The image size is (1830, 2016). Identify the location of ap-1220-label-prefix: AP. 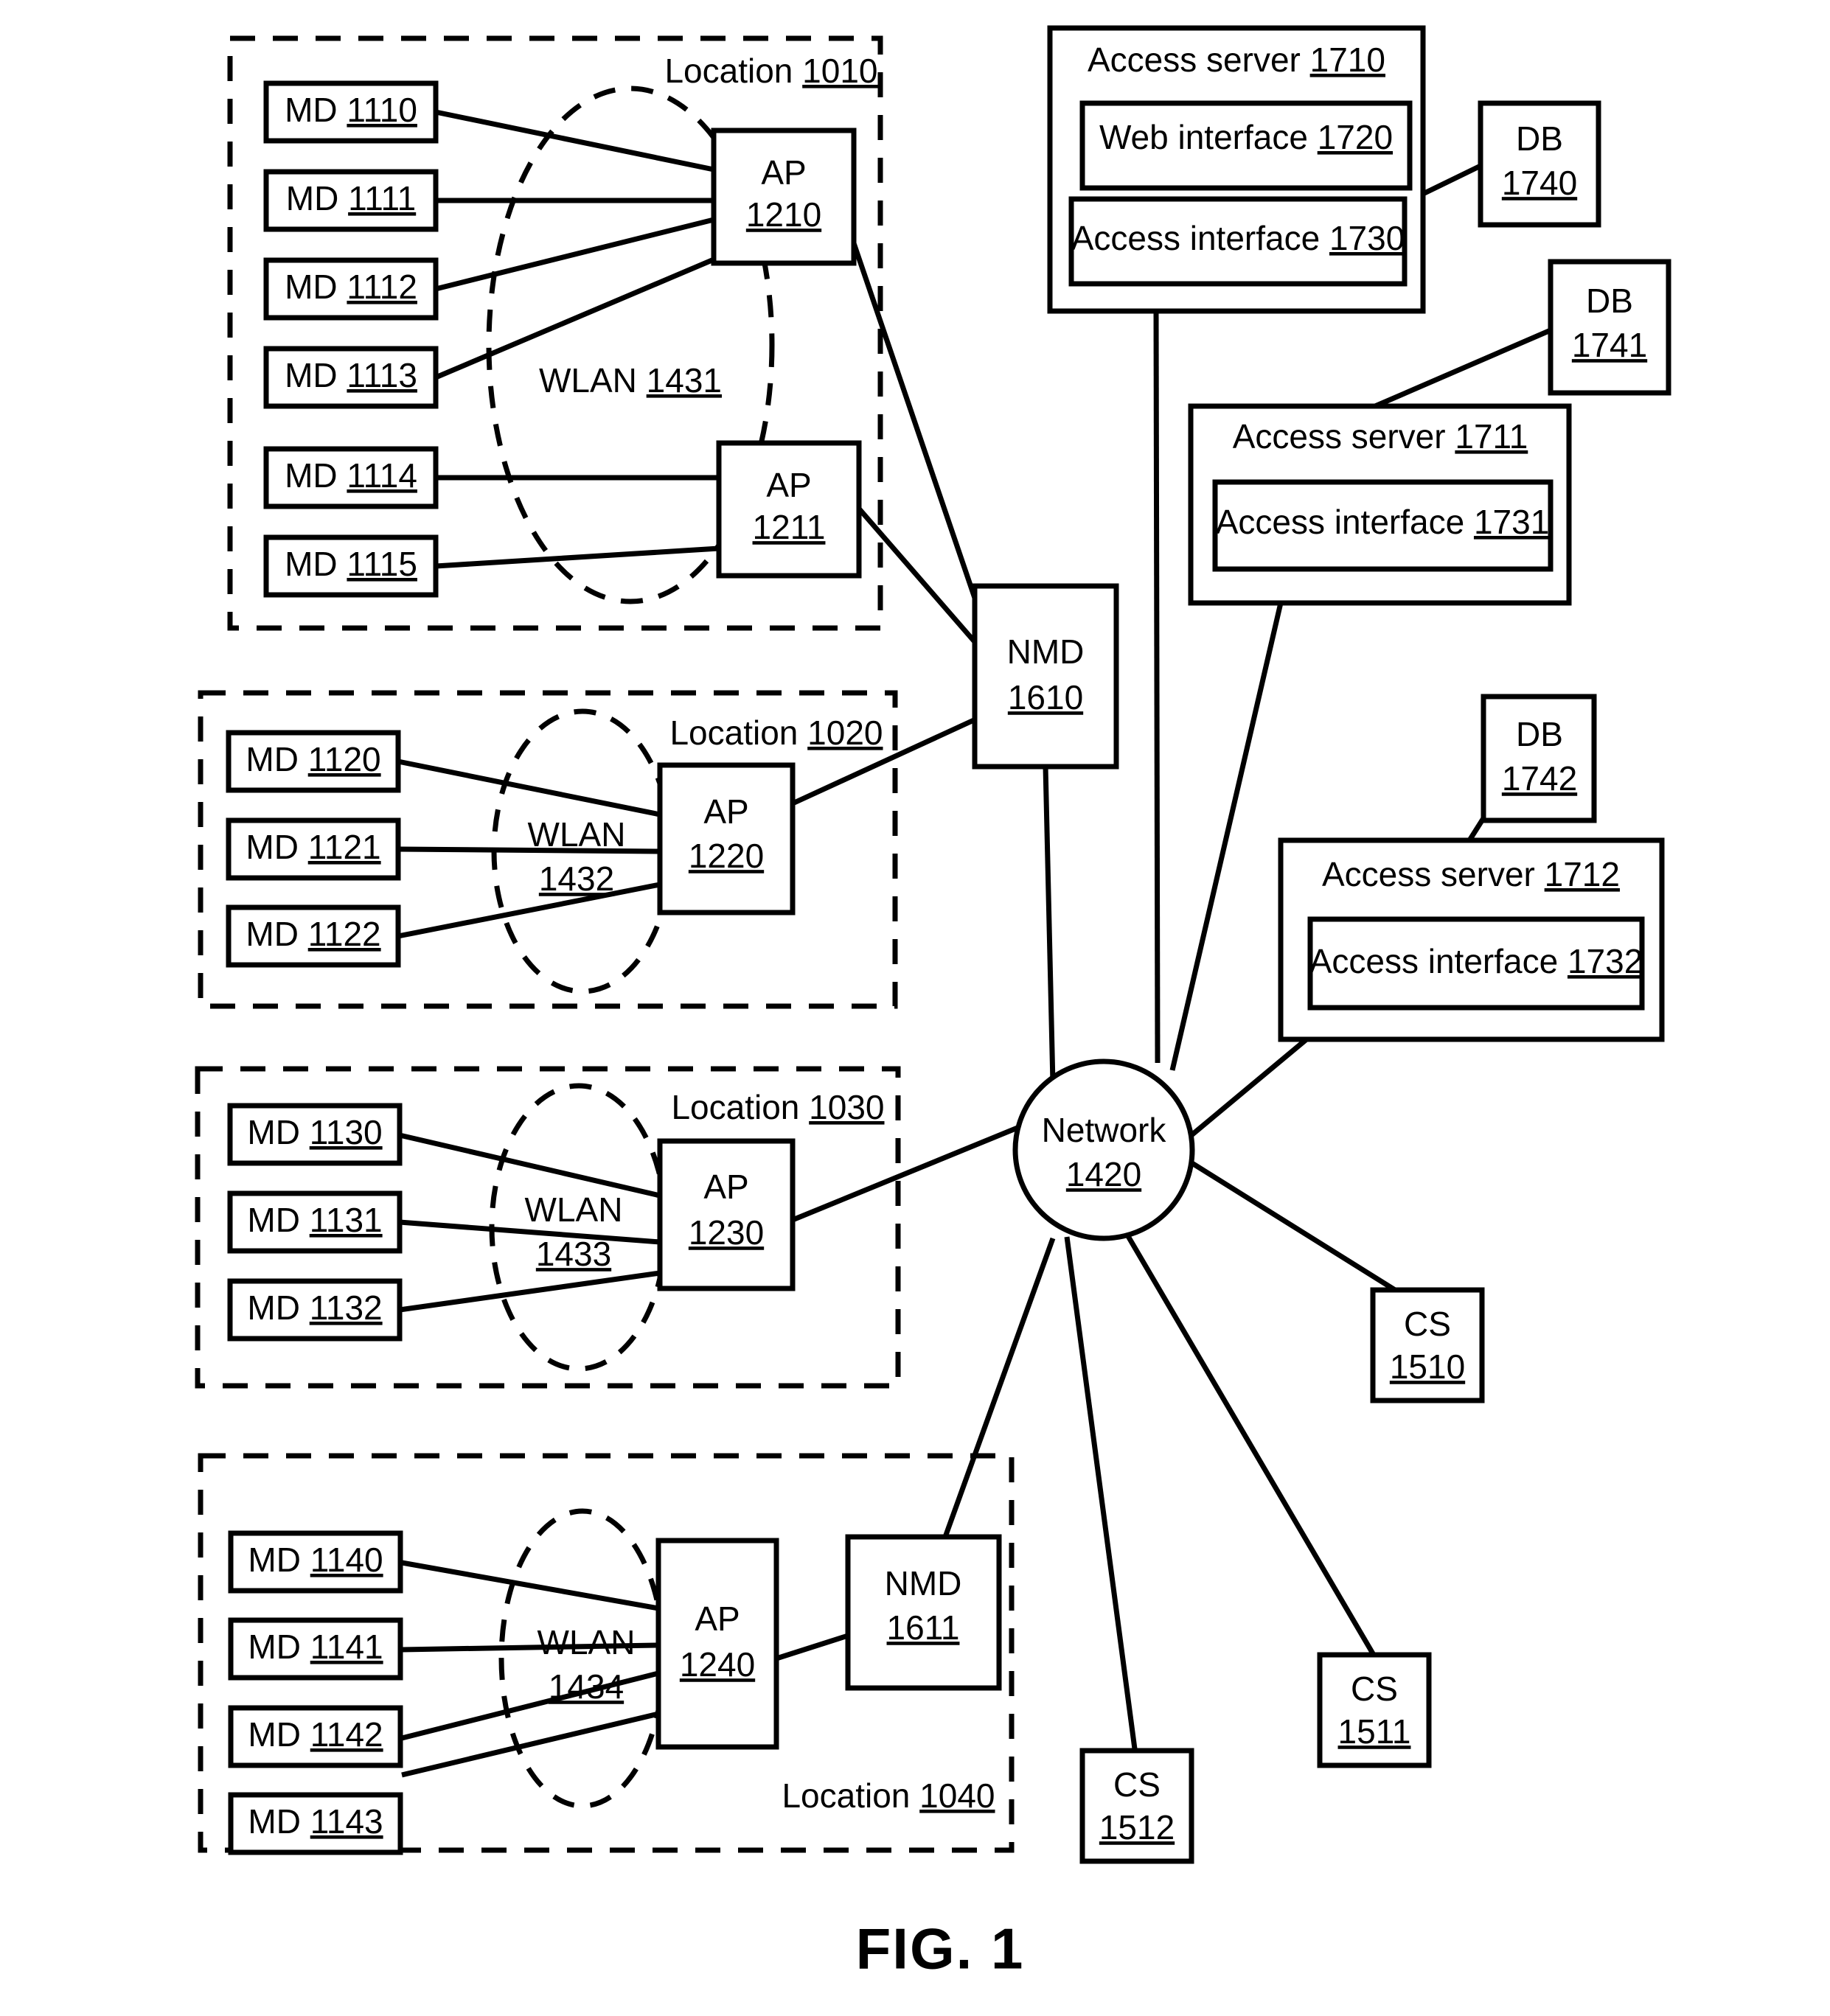
(725, 811).